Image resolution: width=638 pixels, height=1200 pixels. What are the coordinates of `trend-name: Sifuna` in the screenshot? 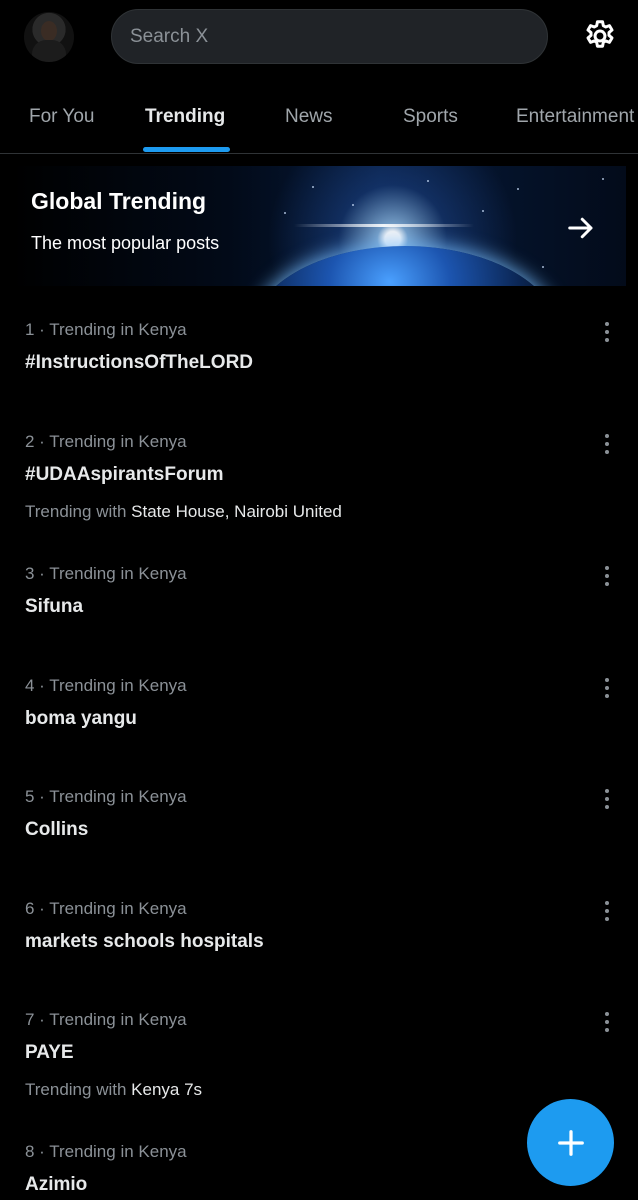 It's located at (54, 606).